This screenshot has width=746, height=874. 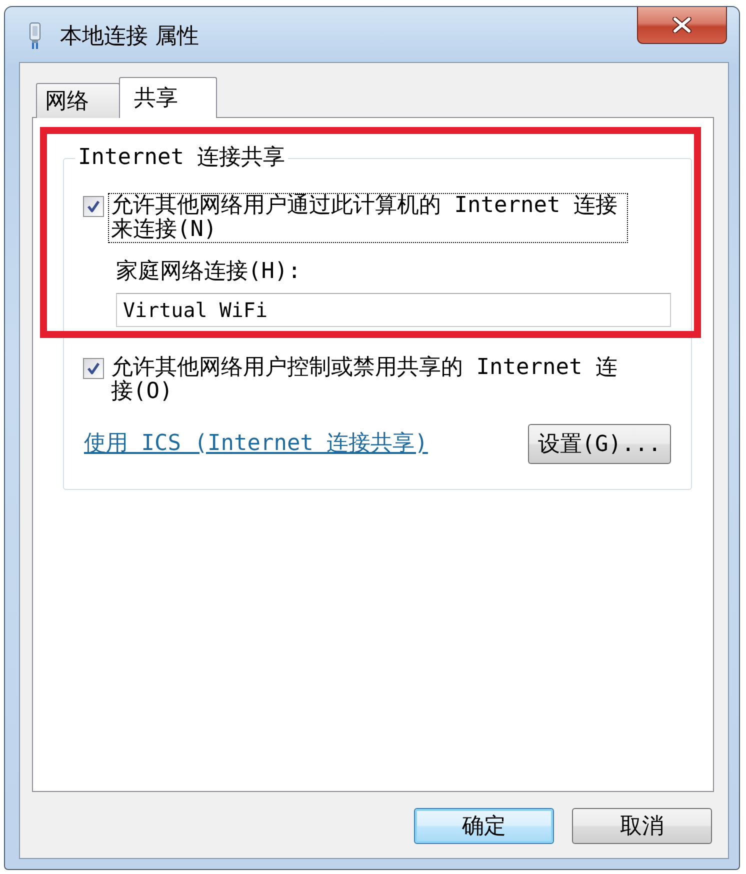 What do you see at coordinates (368, 218) in the screenshot?
I see `checkbox-label: 允许其他网络用户通过此计算机的 Internet 连接来连接(N)` at bounding box center [368, 218].